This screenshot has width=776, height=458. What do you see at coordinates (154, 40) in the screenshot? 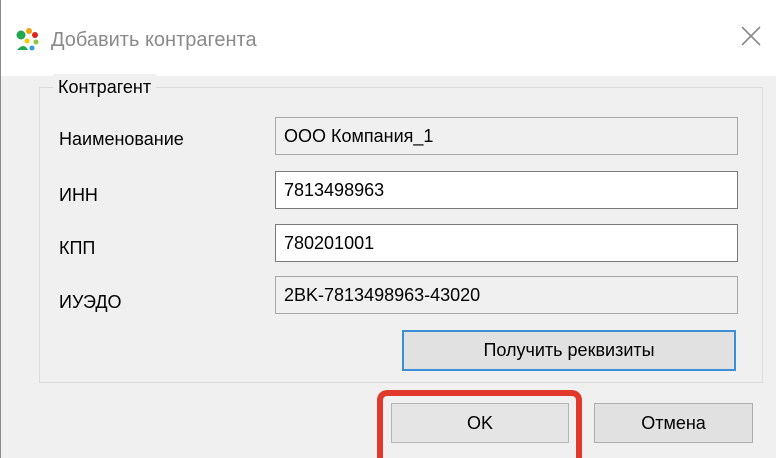
I see `window-title: Добавить контрагента` at bounding box center [154, 40].